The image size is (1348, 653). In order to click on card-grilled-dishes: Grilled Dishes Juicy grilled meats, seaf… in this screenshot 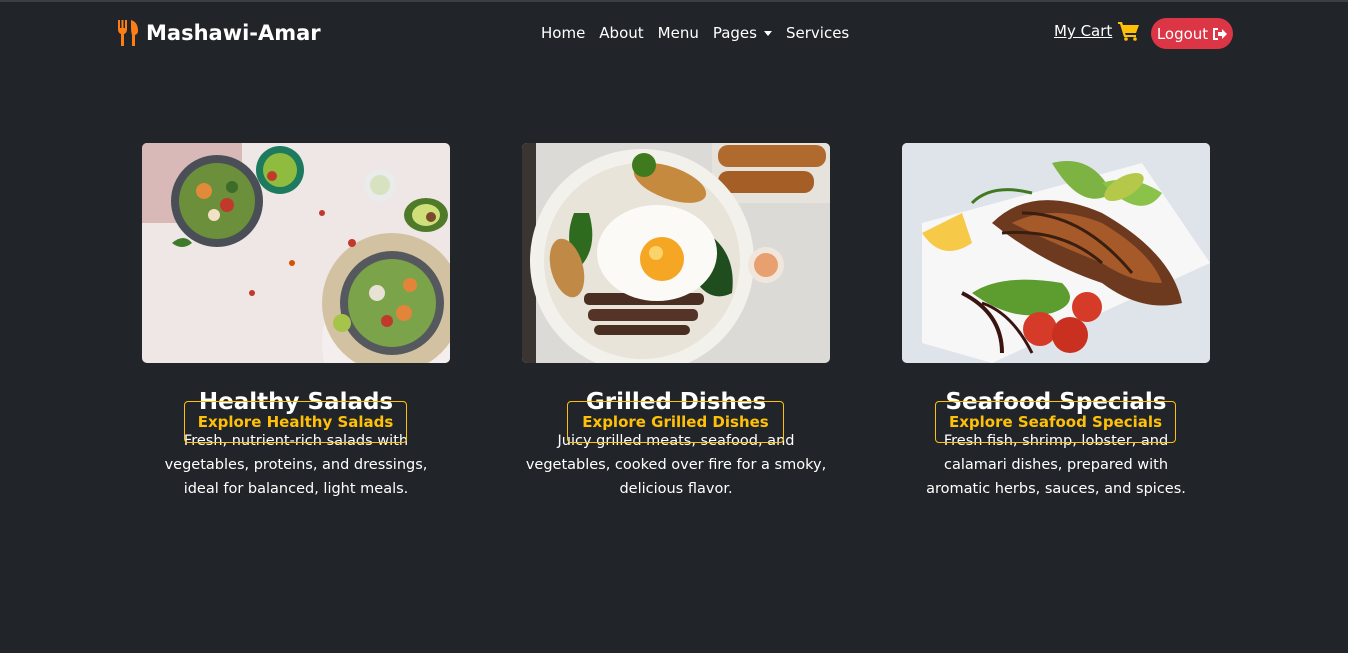, I will do `click(676, 322)`.